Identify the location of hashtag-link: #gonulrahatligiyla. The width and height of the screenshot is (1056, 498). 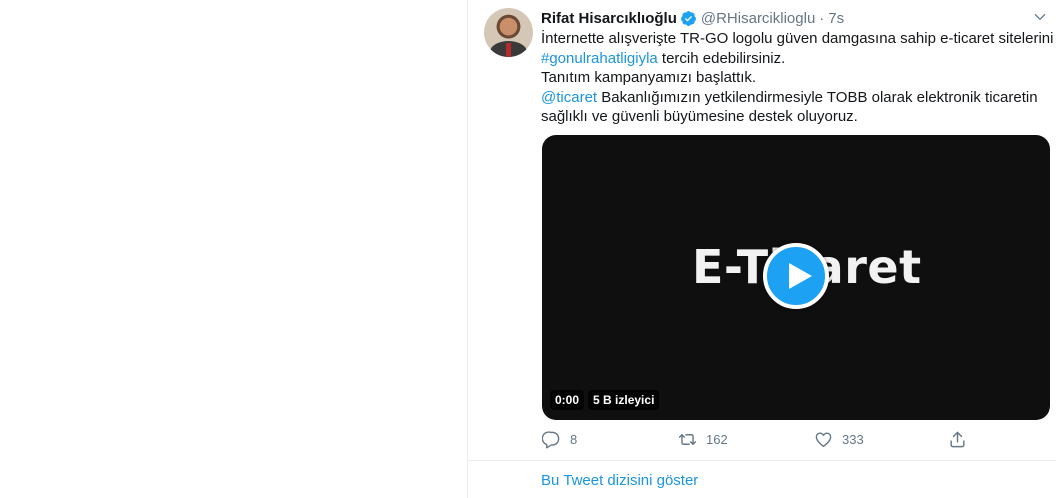
(599, 58).